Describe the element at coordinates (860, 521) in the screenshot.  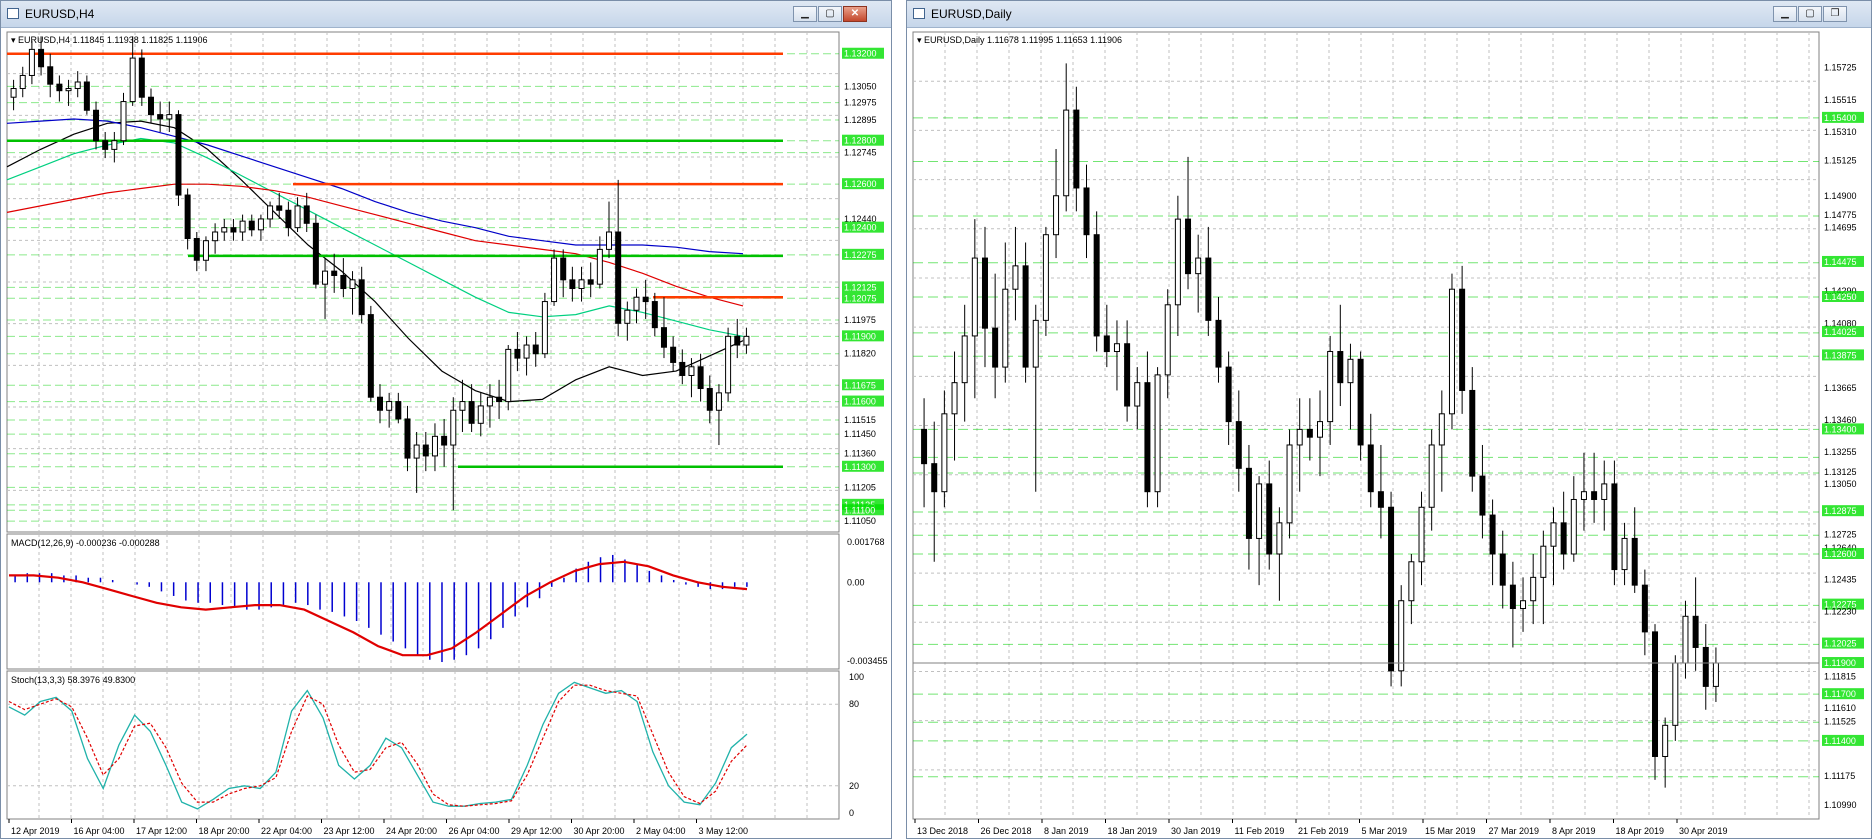
I see `price-axis-label: 1.11050` at that location.